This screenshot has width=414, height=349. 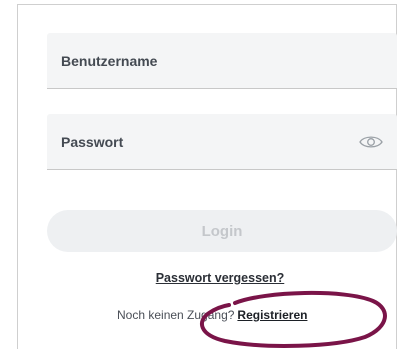 I want to click on register-link: Registrieren, so click(x=272, y=315).